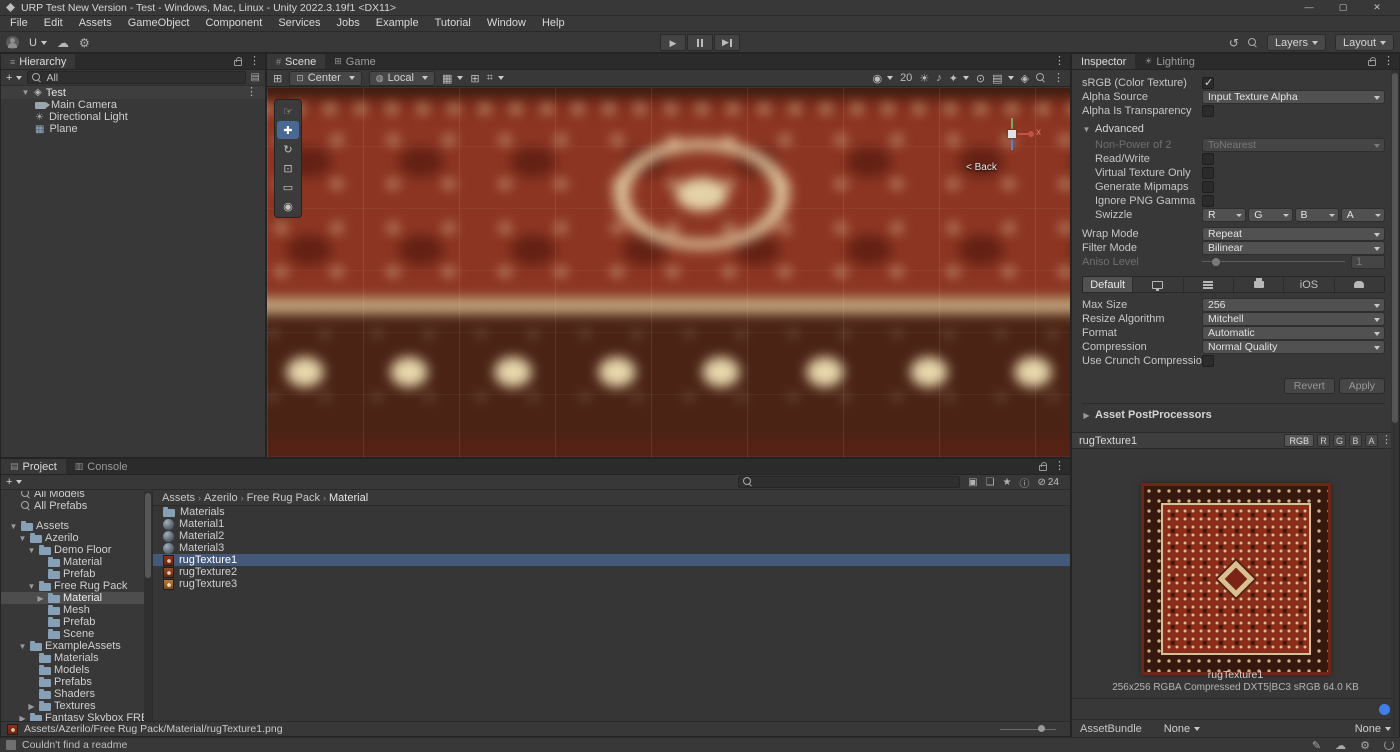  What do you see at coordinates (355, 61) in the screenshot?
I see `tab-game: ⊞ Game` at bounding box center [355, 61].